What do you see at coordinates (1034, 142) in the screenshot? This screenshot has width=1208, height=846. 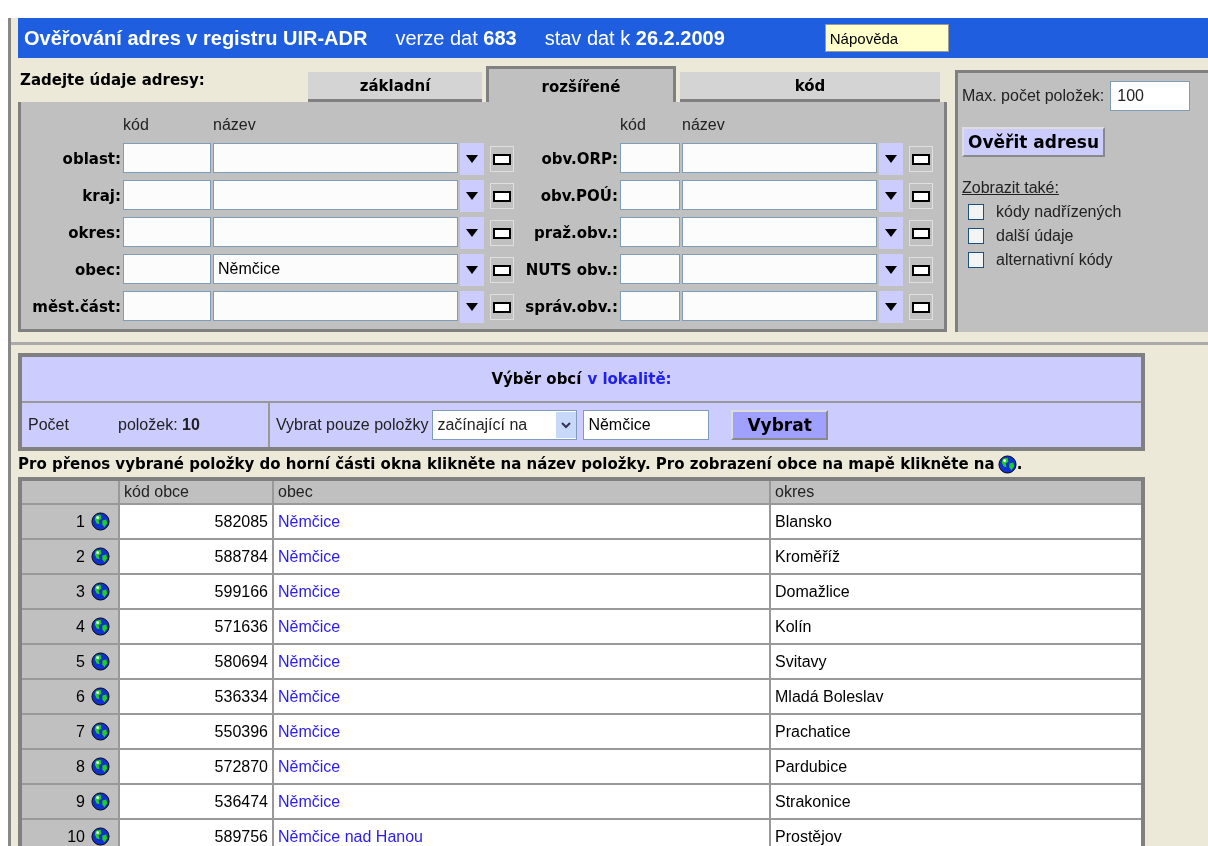 I see `verify-button: Ověřit adresu` at bounding box center [1034, 142].